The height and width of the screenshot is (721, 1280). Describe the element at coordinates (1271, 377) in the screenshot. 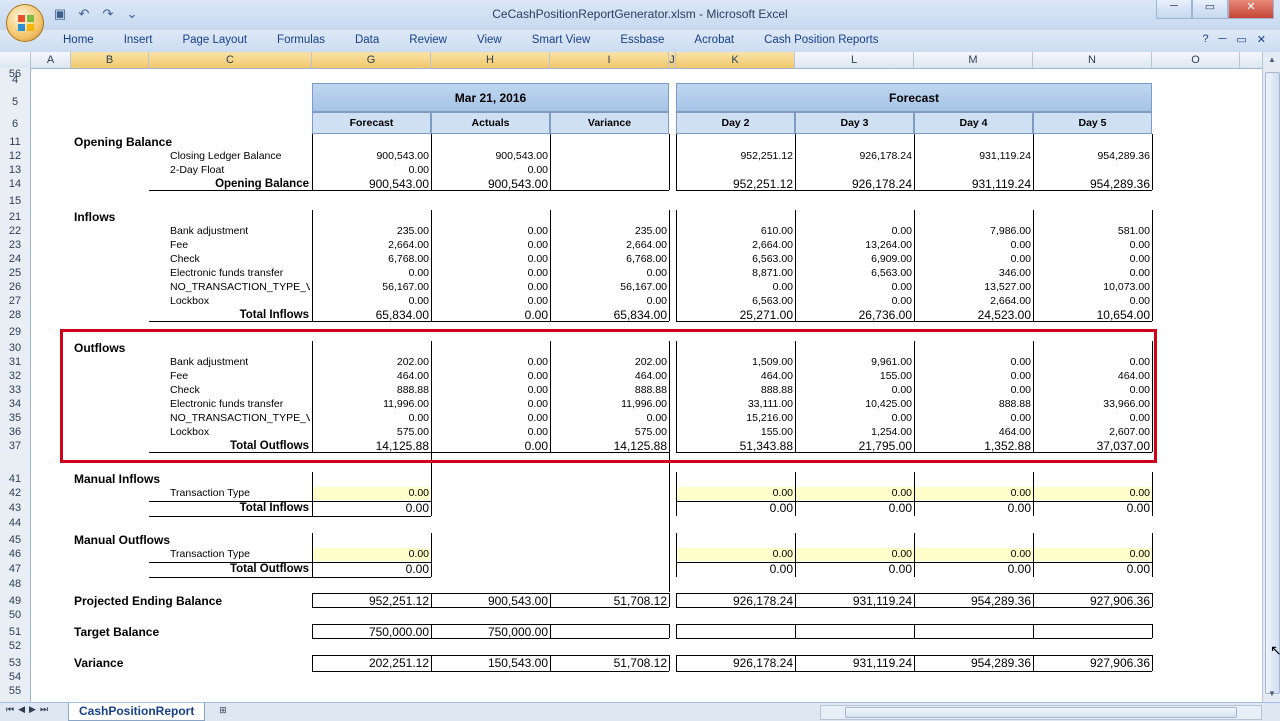

I see `vertical-scrollbar: ▲ ▼` at that location.